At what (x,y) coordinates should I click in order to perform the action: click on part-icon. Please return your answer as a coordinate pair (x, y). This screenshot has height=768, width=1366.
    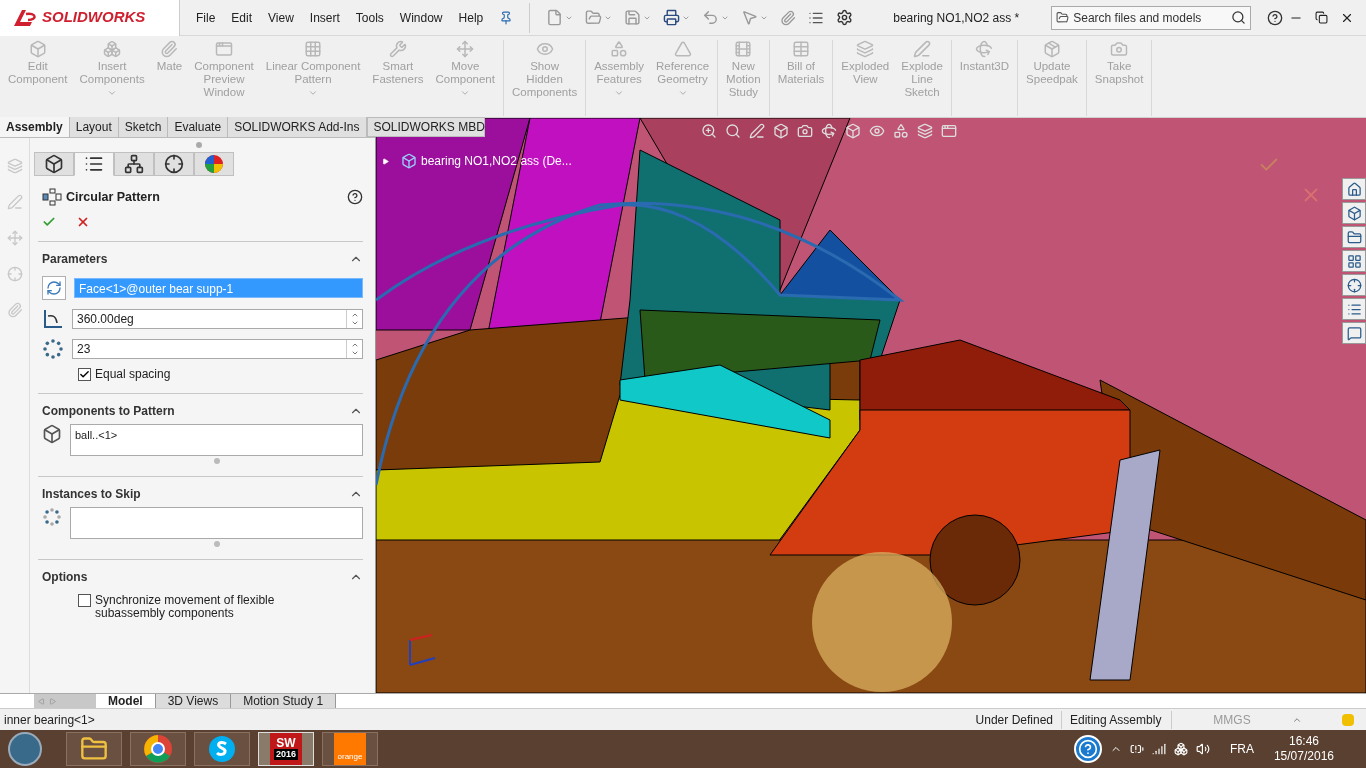
    Looking at the image, I should click on (52, 433).